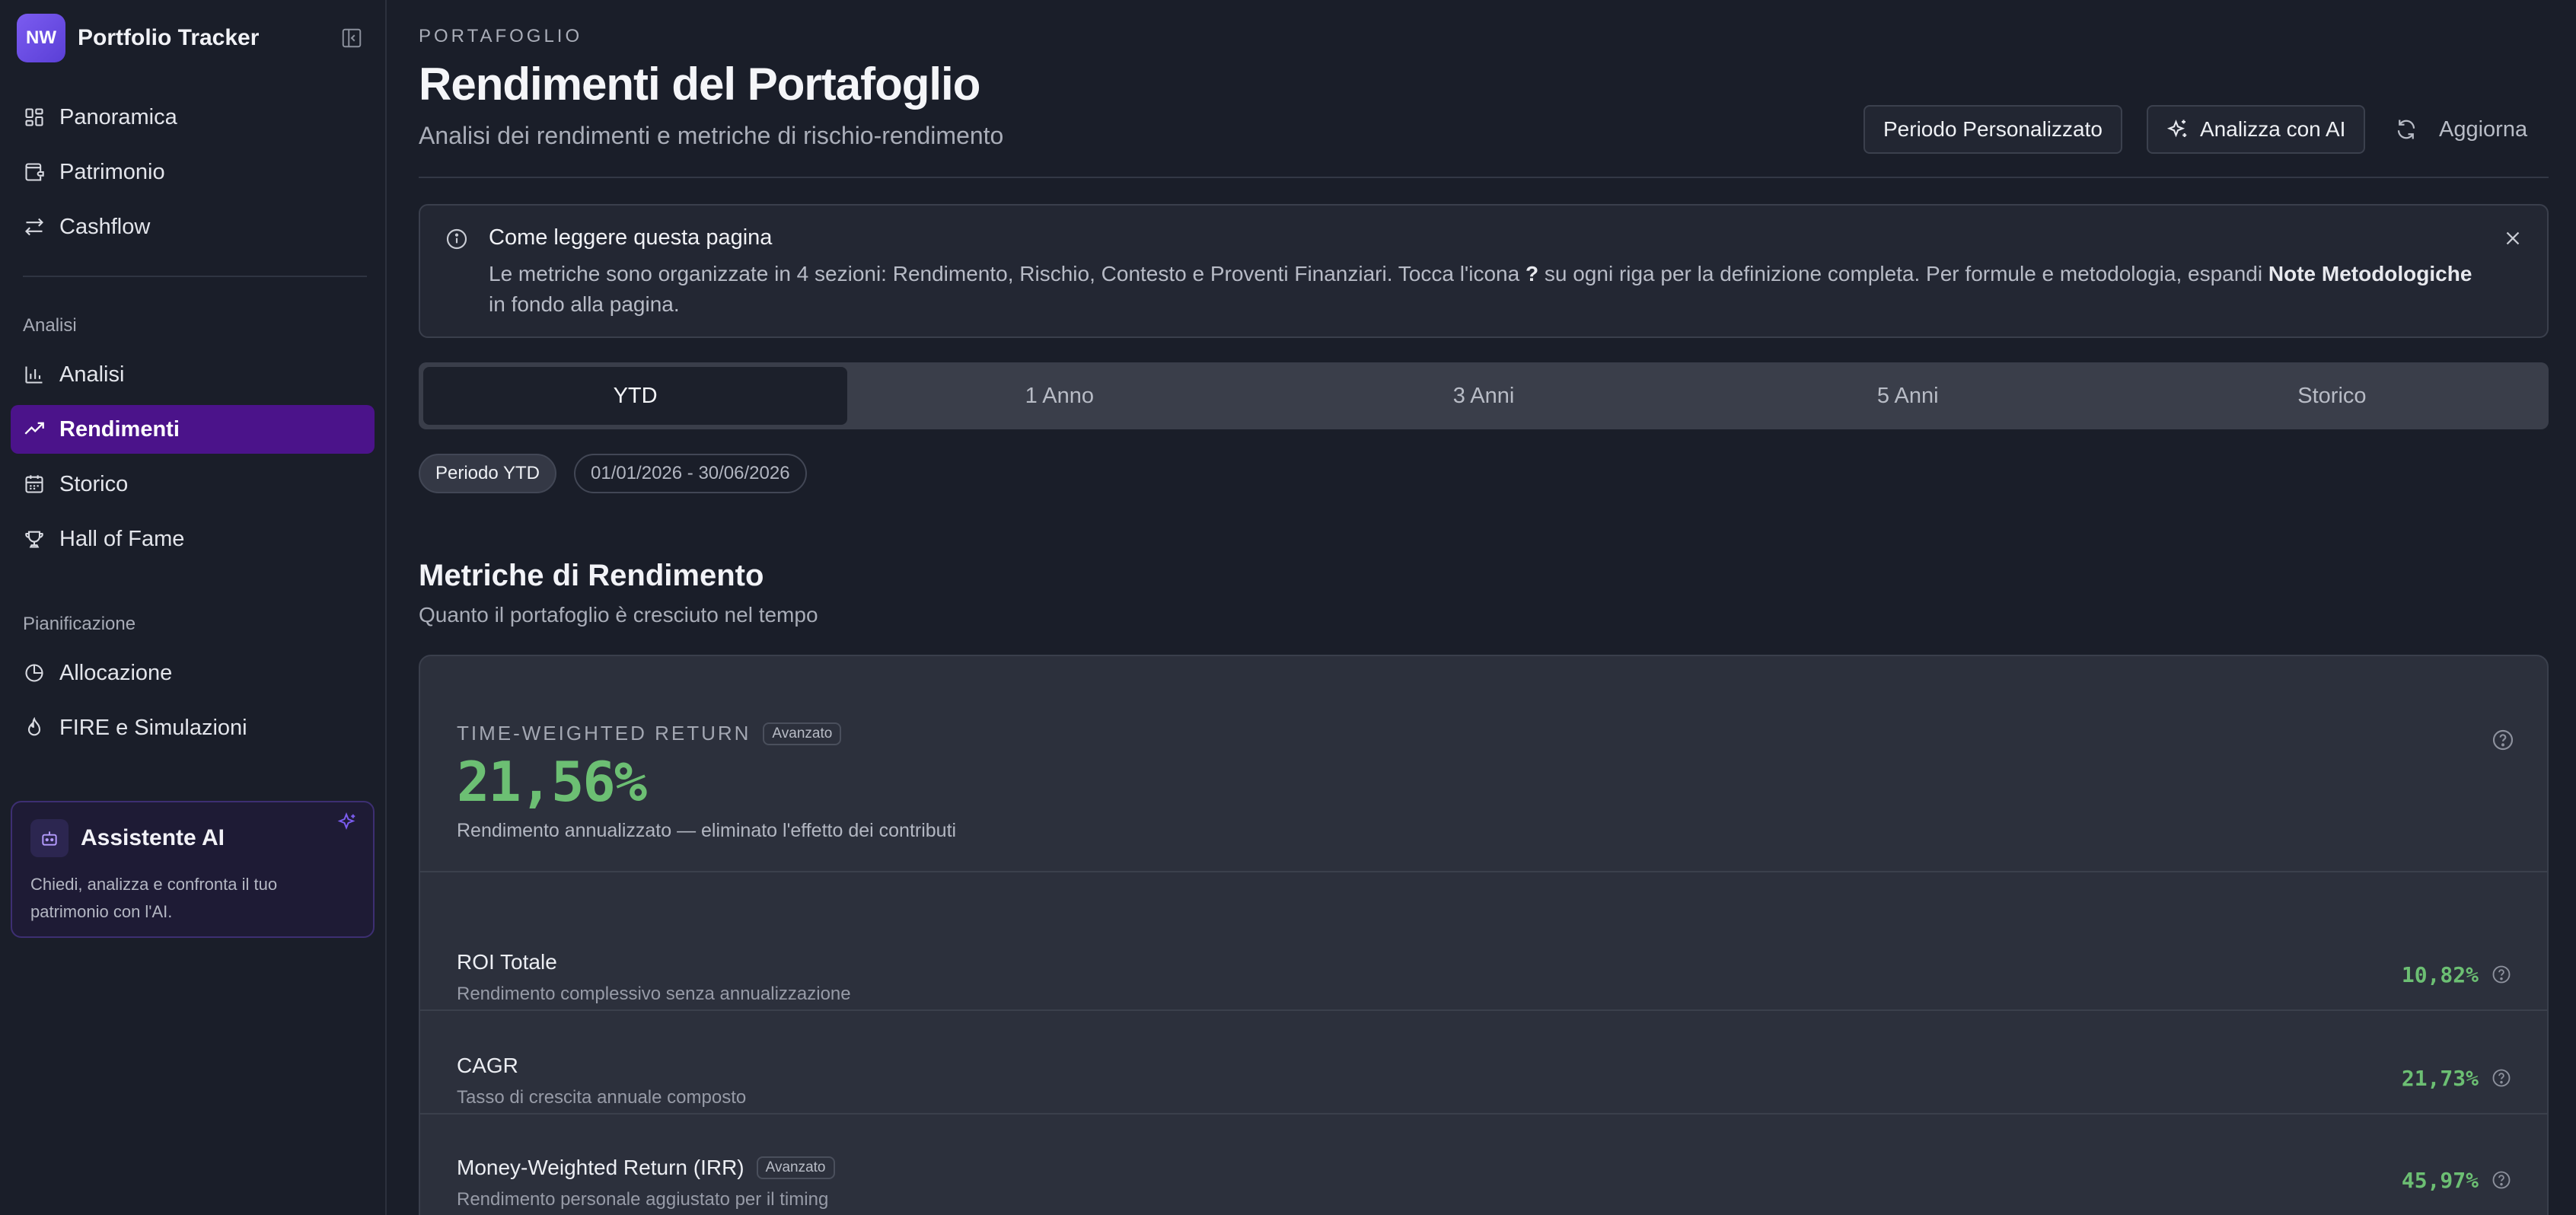  Describe the element at coordinates (700, 84) in the screenshot. I see `page-title: Rendimenti del Portafoglio` at that location.